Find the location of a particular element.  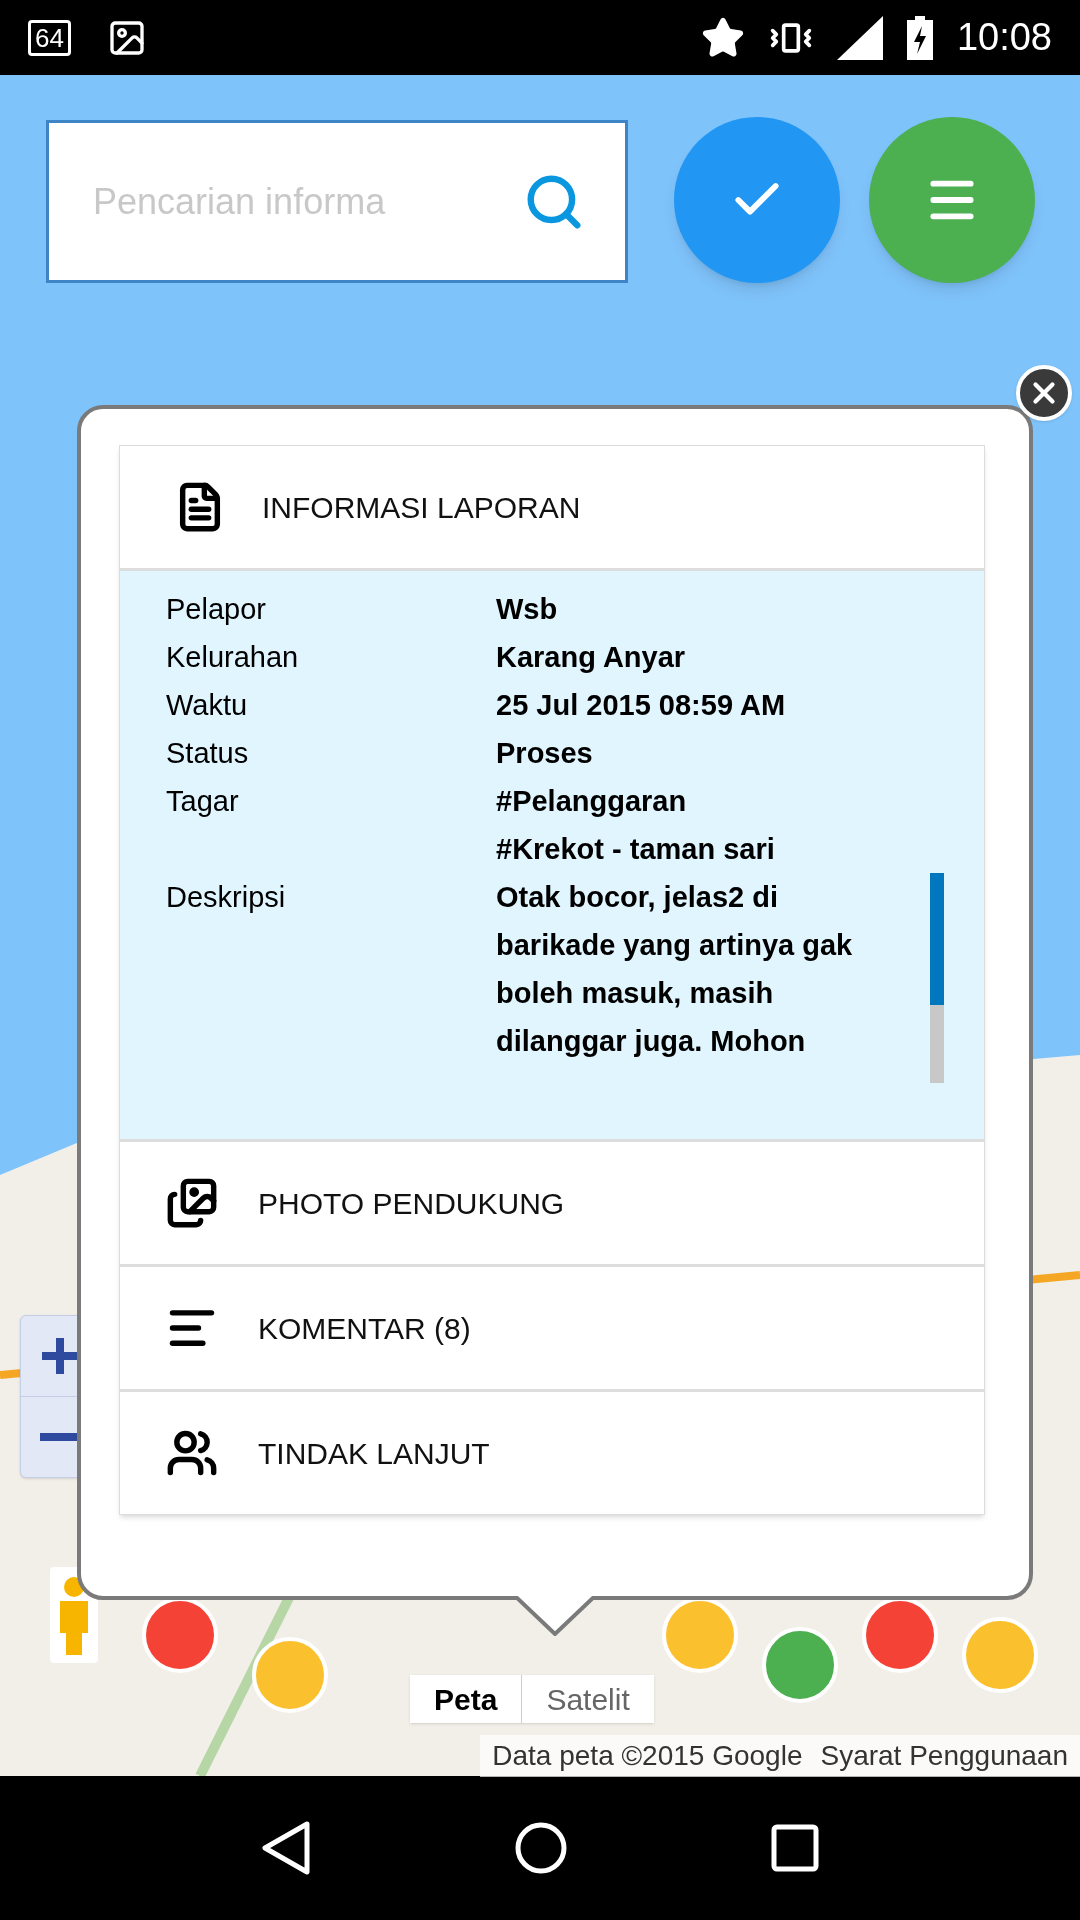

map-type-tab: Satelit is located at coordinates (588, 1699).